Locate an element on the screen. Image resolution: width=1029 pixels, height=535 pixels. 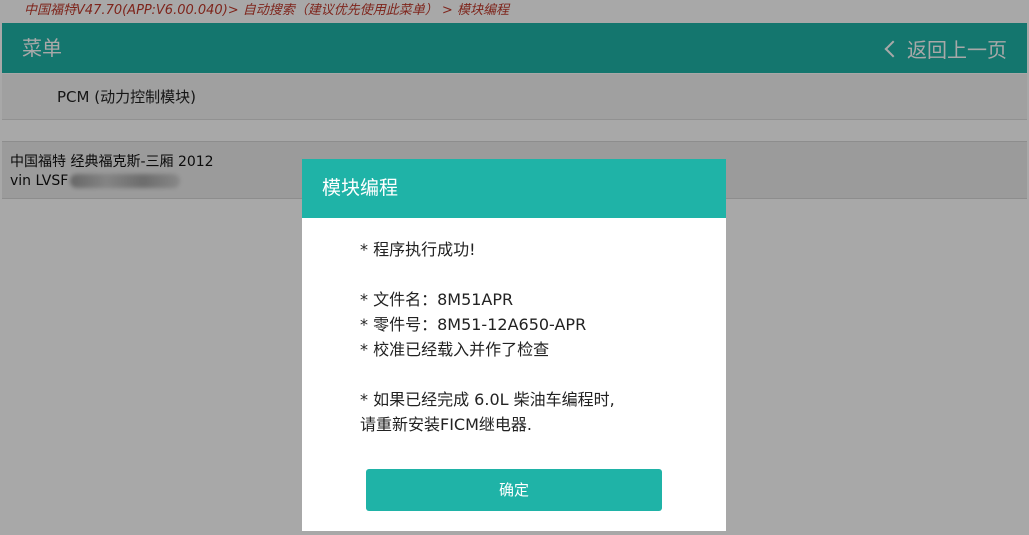
message-line: * 如果已经完成 6.0L 柴油车编程时, is located at coordinates (487, 399).